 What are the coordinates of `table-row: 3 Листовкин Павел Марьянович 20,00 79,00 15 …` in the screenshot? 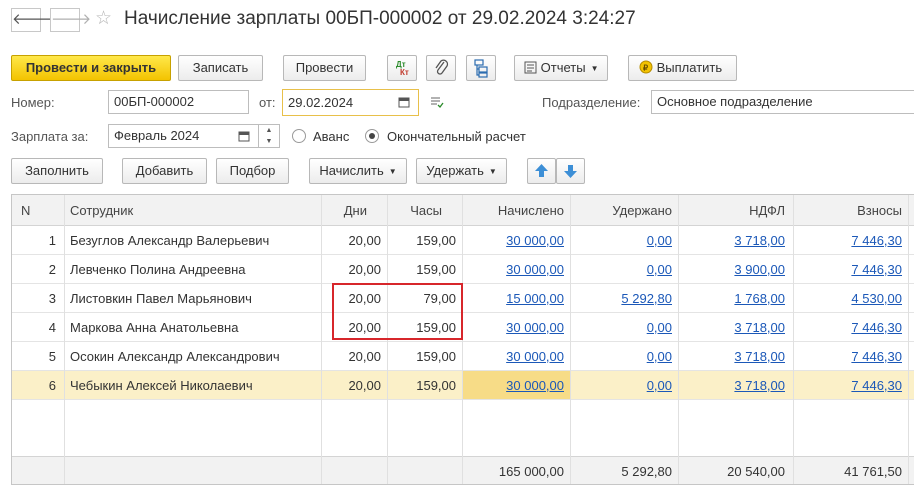 It's located at (463, 298).